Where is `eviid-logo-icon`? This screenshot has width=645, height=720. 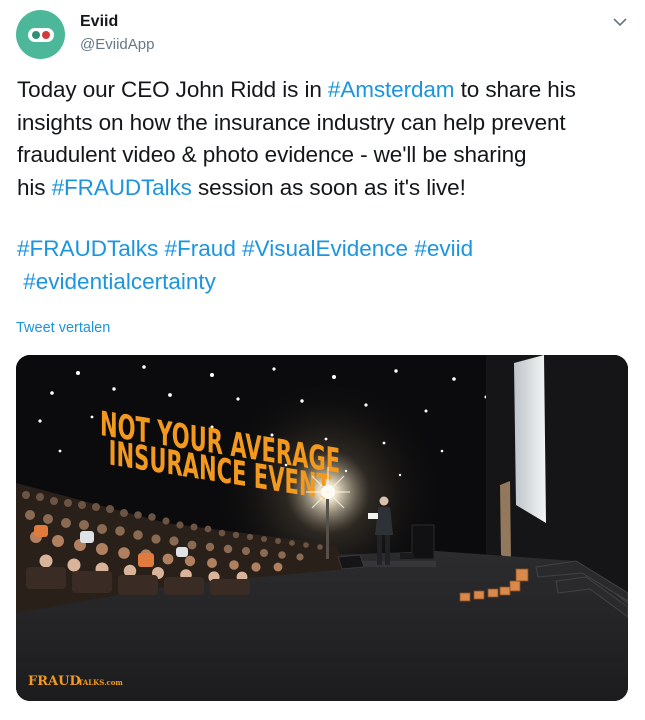
eviid-logo-icon is located at coordinates (40, 34).